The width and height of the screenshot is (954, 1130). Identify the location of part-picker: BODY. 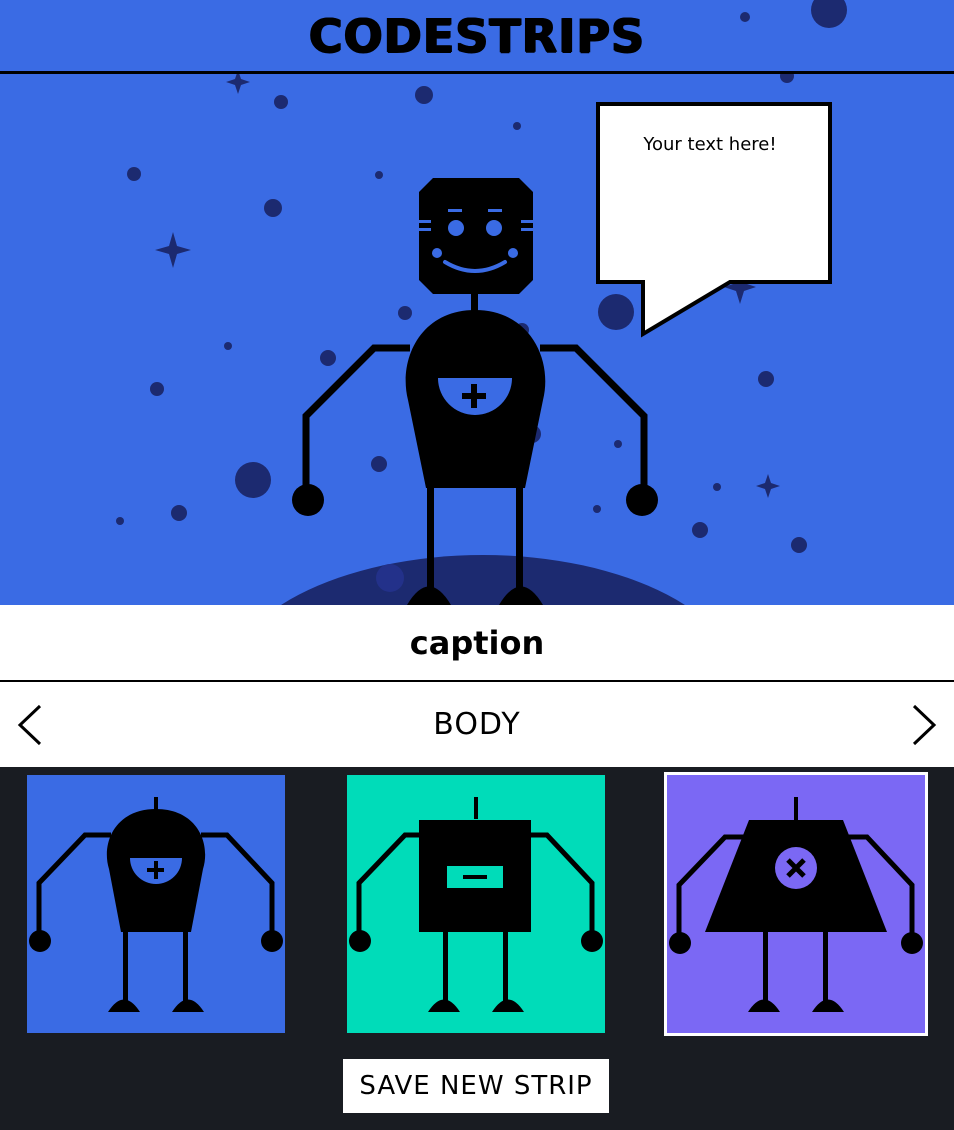
(477, 724).